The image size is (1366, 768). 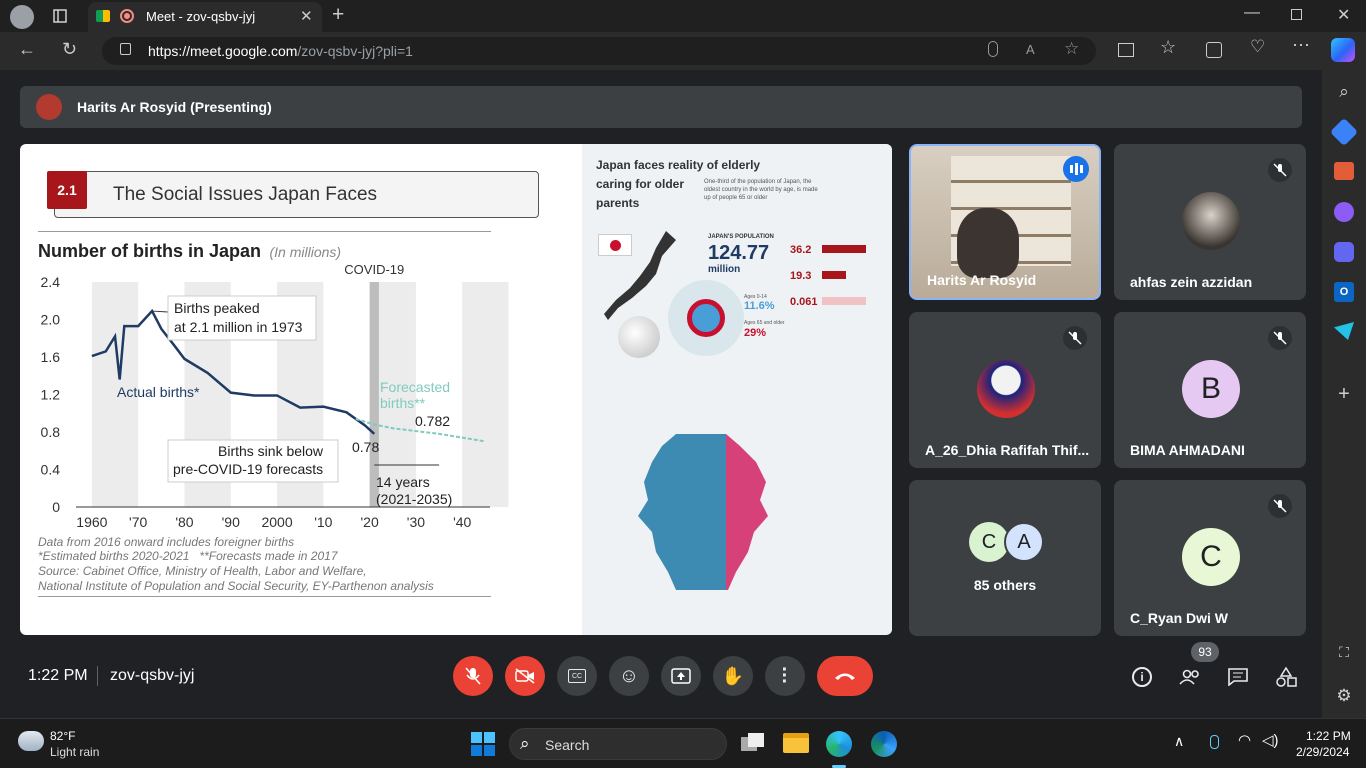 What do you see at coordinates (577, 676) in the screenshot?
I see `captions-button: CC` at bounding box center [577, 676].